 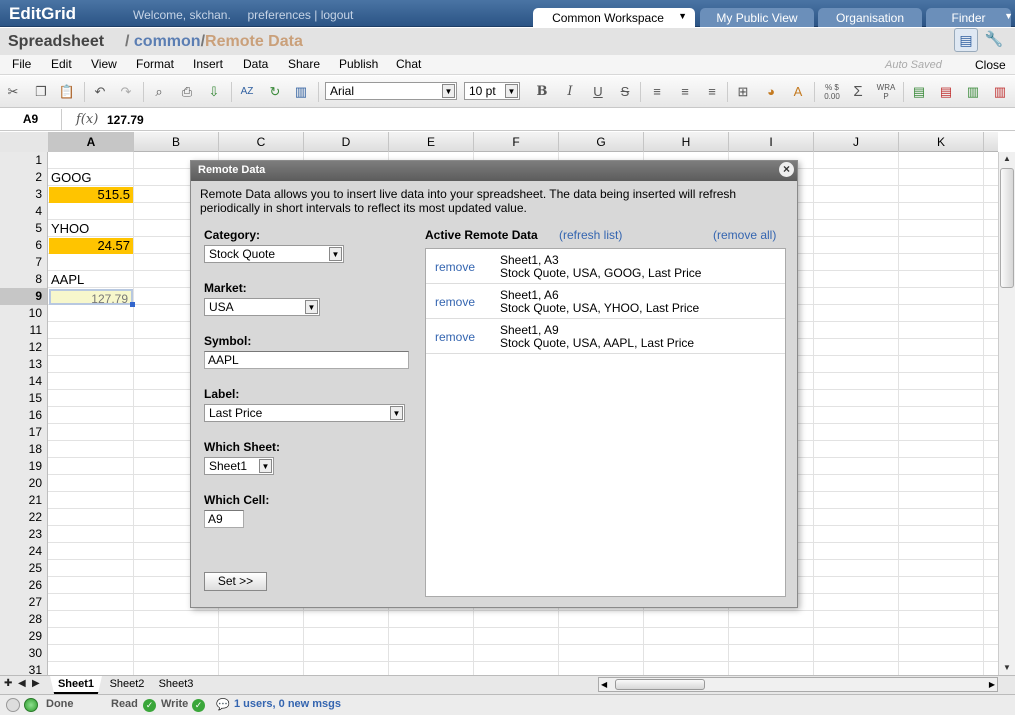 What do you see at coordinates (208, 64) in the screenshot?
I see `menu-insert: Insert` at bounding box center [208, 64].